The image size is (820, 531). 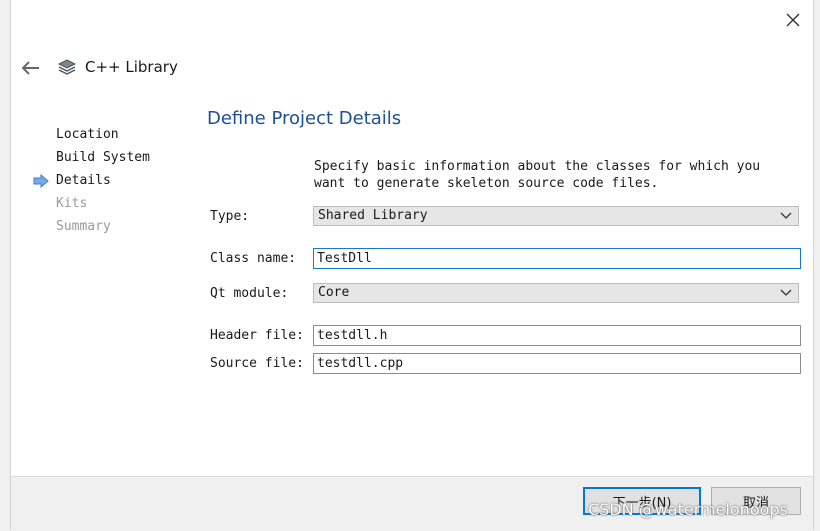 What do you see at coordinates (72, 203) in the screenshot?
I see `step-label: Kits` at bounding box center [72, 203].